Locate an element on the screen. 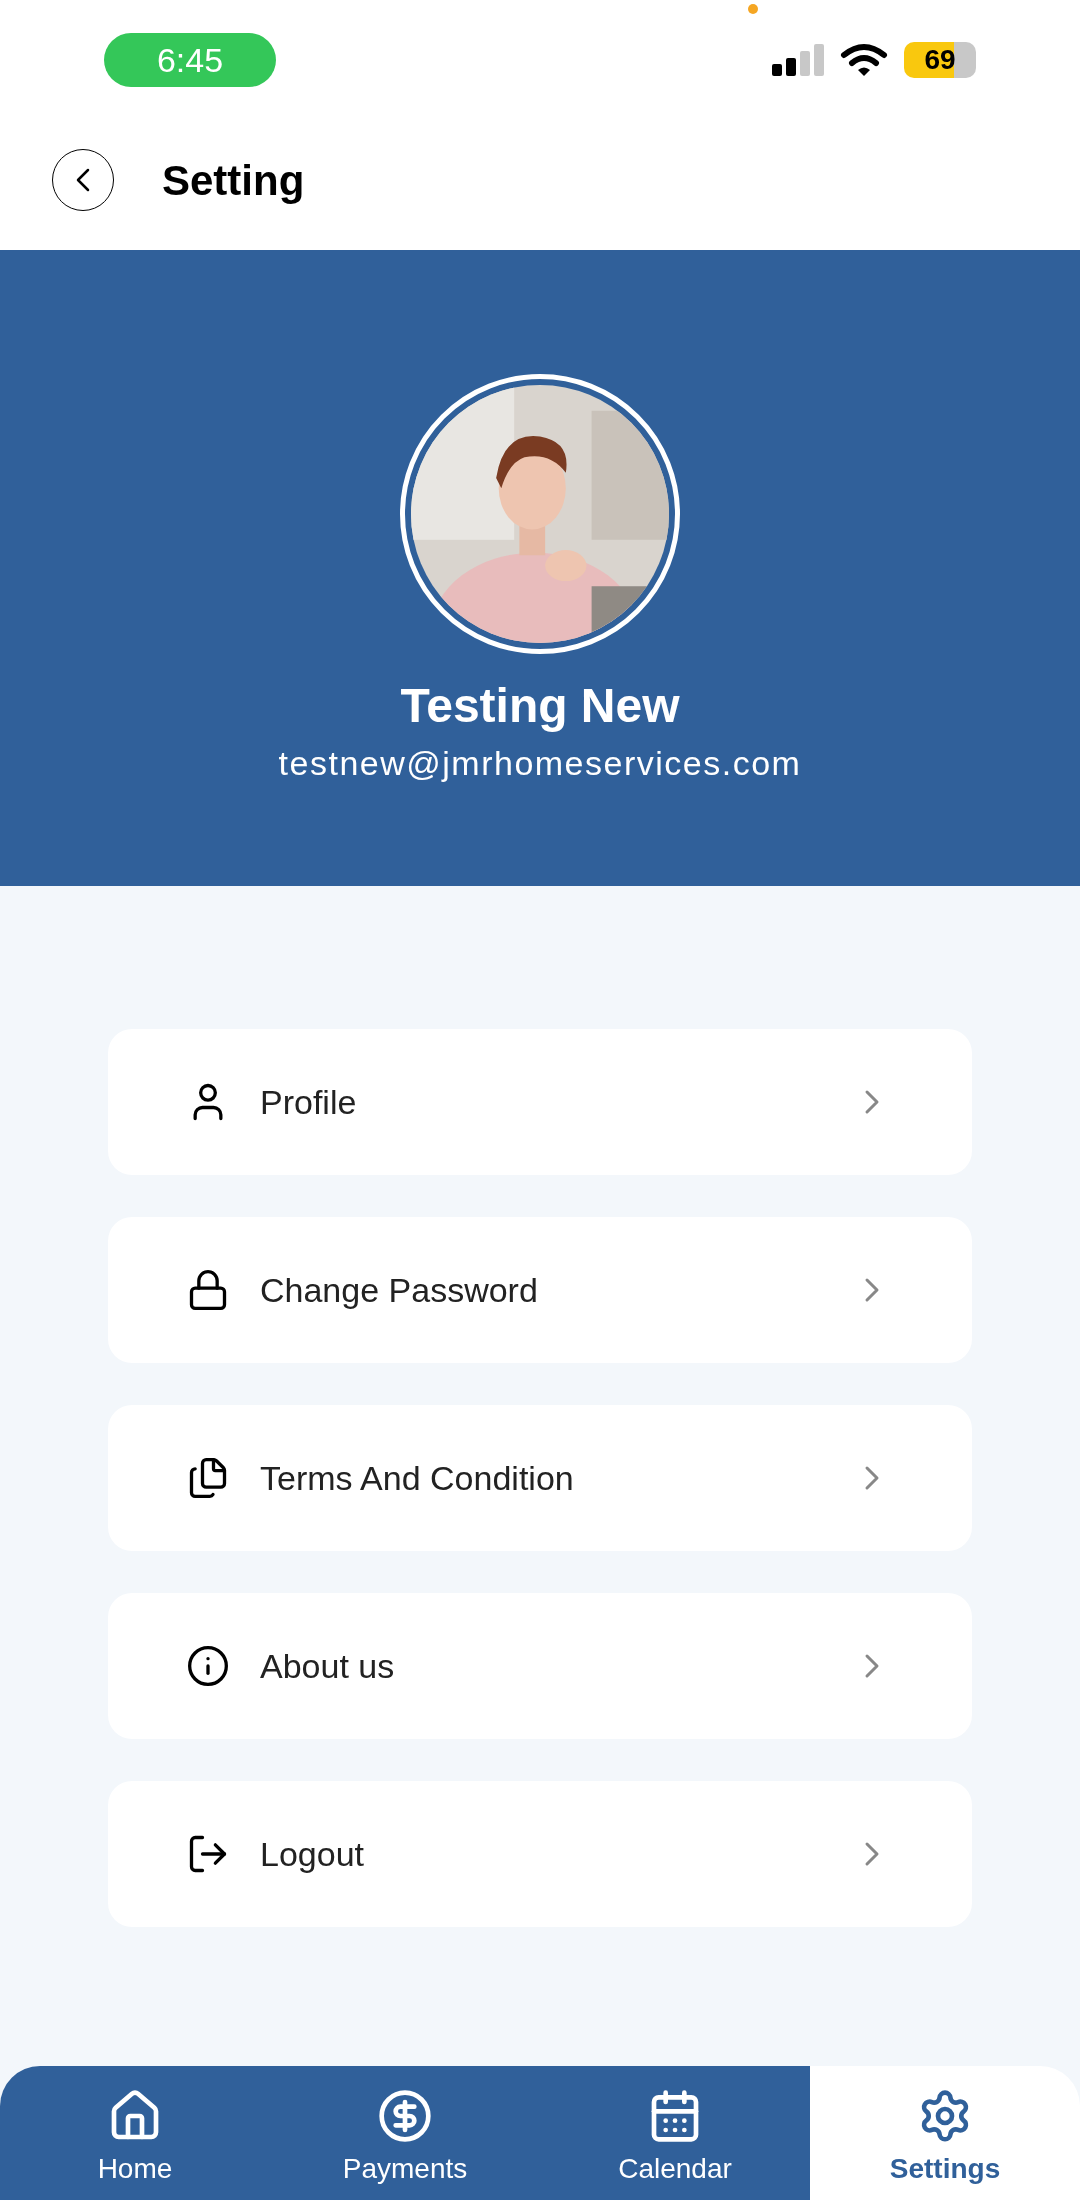  profile-name: Testing New is located at coordinates (540, 706).